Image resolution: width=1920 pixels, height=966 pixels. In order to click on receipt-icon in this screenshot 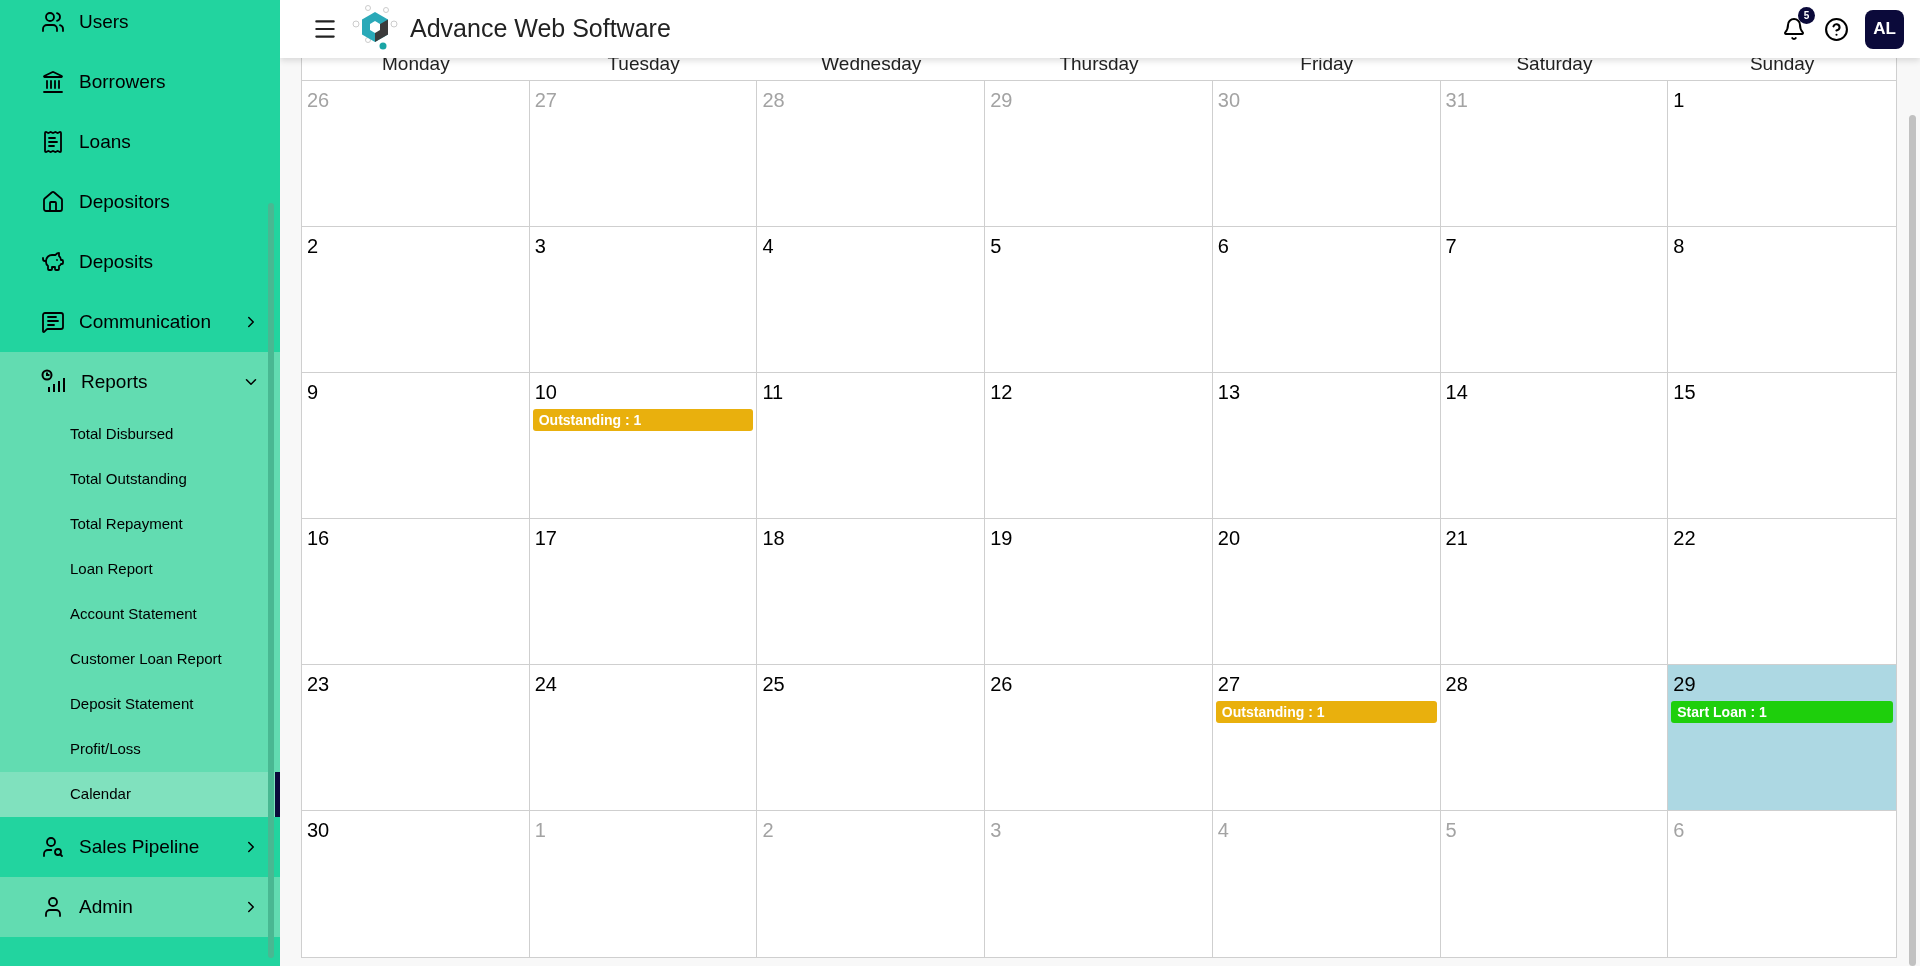, I will do `click(53, 142)`.